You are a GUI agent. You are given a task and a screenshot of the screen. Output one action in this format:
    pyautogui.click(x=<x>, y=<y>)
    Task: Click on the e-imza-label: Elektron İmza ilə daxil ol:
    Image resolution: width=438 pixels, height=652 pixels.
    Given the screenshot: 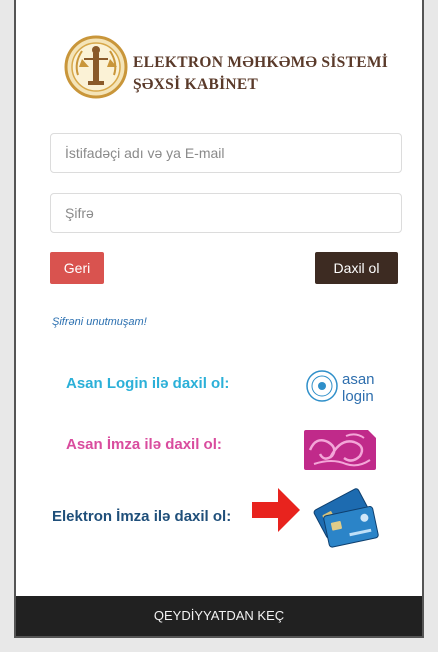 What is the action you would take?
    pyautogui.click(x=141, y=516)
    